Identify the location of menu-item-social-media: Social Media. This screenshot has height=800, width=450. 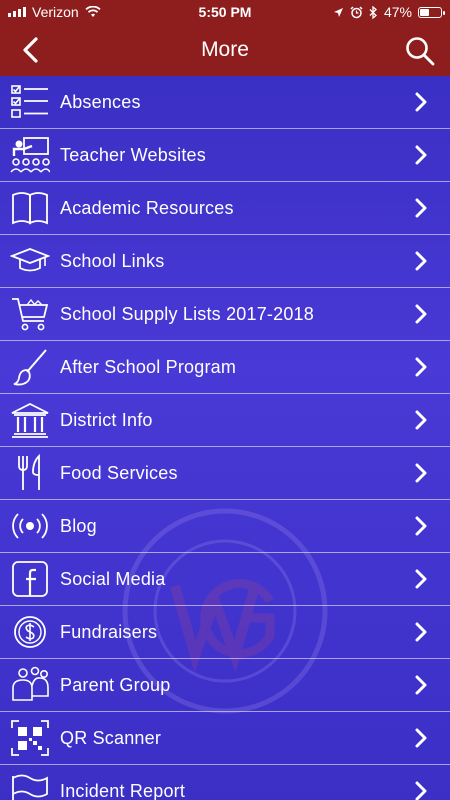
(225, 579).